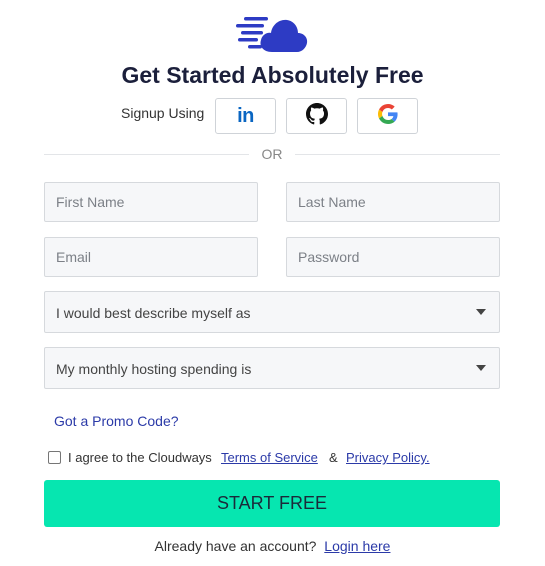 The image size is (545, 566). Describe the element at coordinates (272, 155) in the screenshot. I see `or-divider: OR` at that location.